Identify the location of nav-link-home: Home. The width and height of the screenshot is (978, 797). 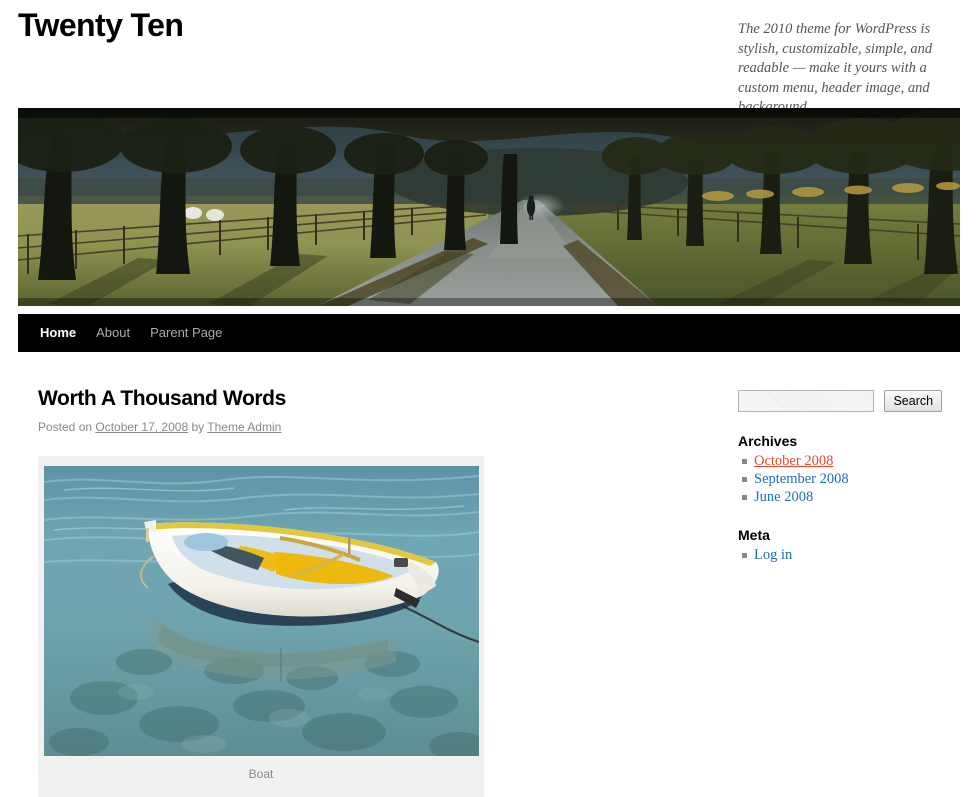
(52, 333).